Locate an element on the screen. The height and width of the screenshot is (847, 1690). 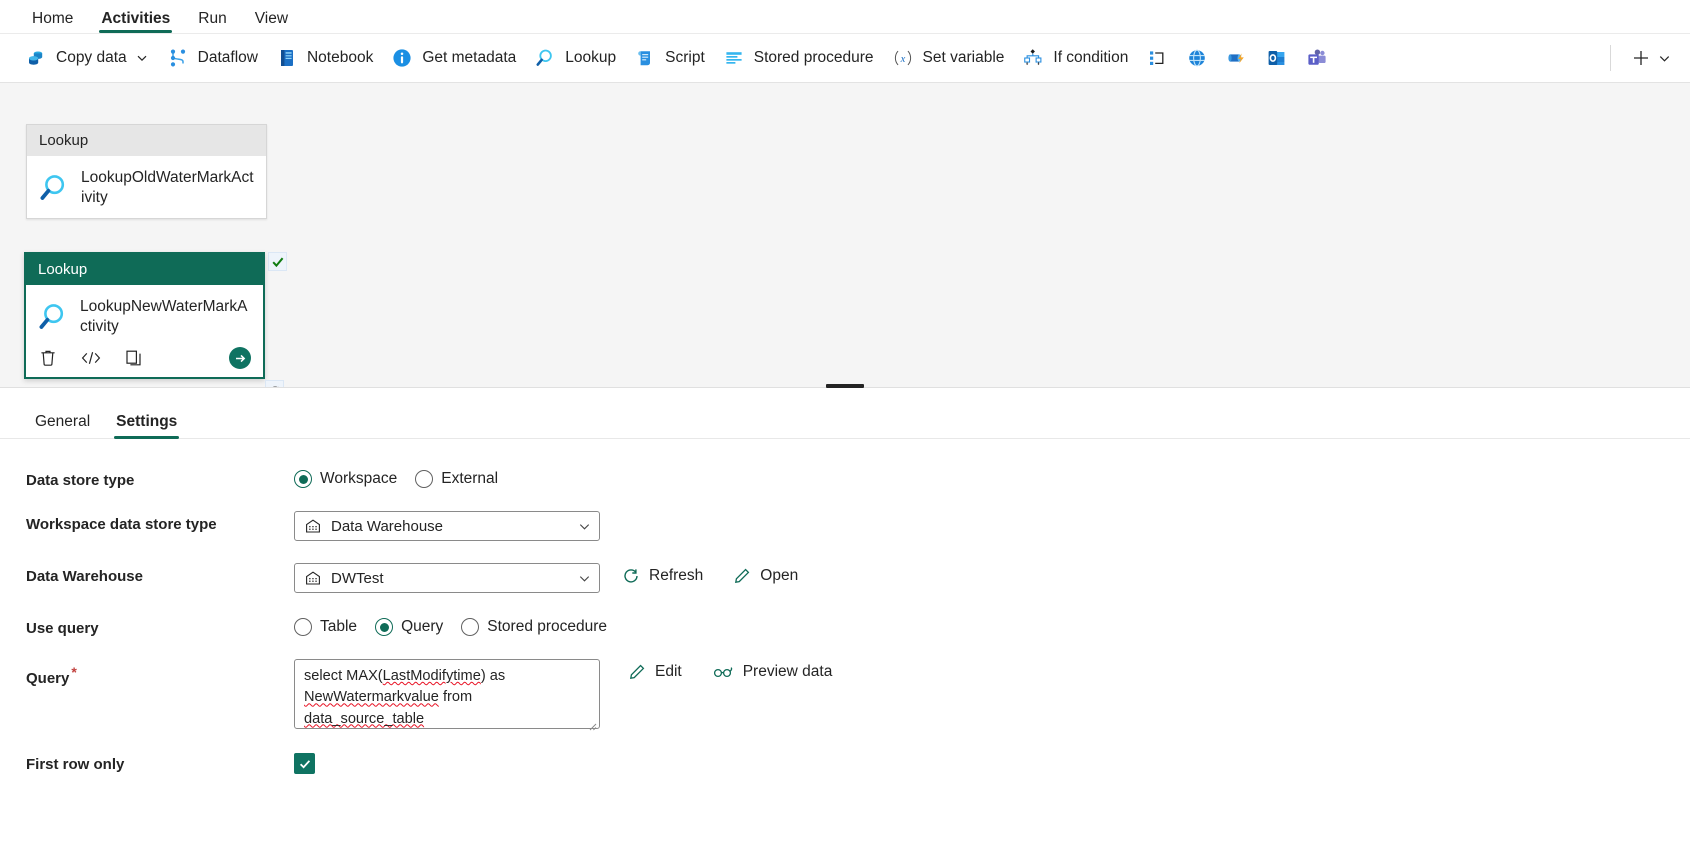
use-query-radio-group: Table Query Stored procedure is located at coordinates (450, 625).